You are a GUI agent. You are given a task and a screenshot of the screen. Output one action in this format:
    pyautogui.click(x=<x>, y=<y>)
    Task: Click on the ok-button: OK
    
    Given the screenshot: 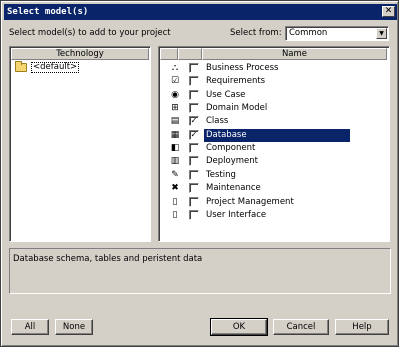 What is the action you would take?
    pyautogui.click(x=239, y=327)
    